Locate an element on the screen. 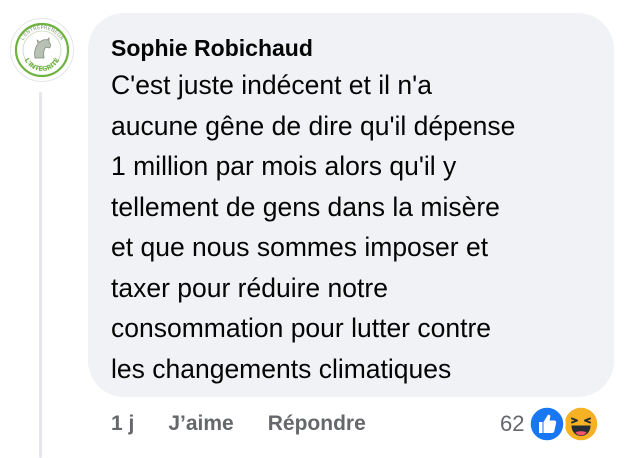 This screenshot has height=458, width=634. avatar-ring-bottom-text: L'INTÉGRITÉ is located at coordinates (42, 64).